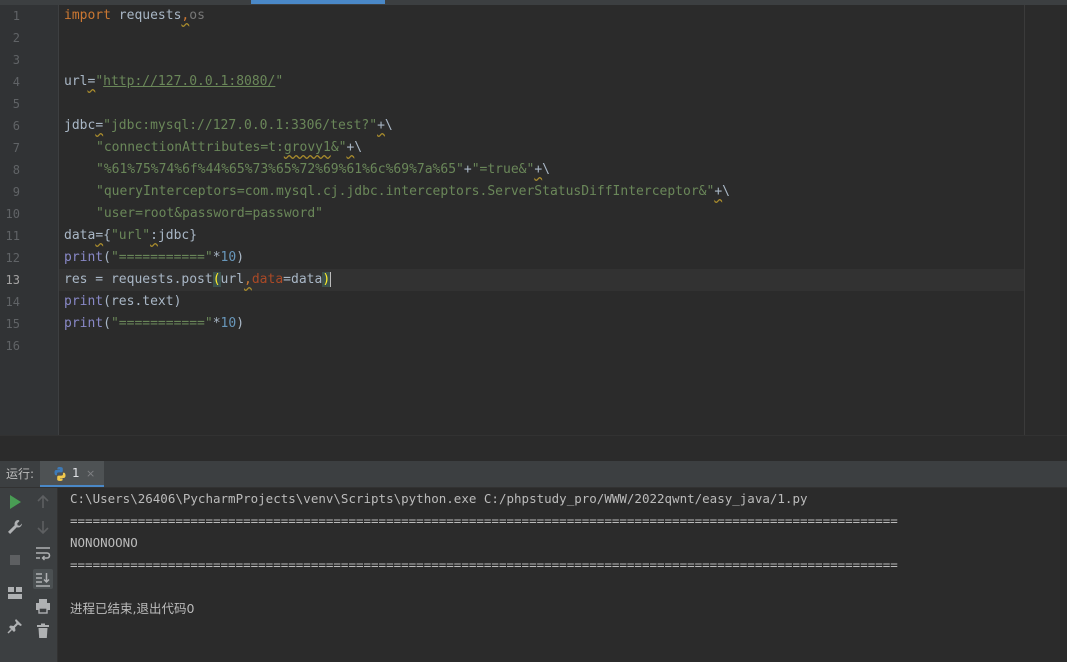 The width and height of the screenshot is (1067, 662). What do you see at coordinates (240, 125) in the screenshot?
I see `string-token: "jdbc:mysql://127.0.0.1:3306/test?"` at bounding box center [240, 125].